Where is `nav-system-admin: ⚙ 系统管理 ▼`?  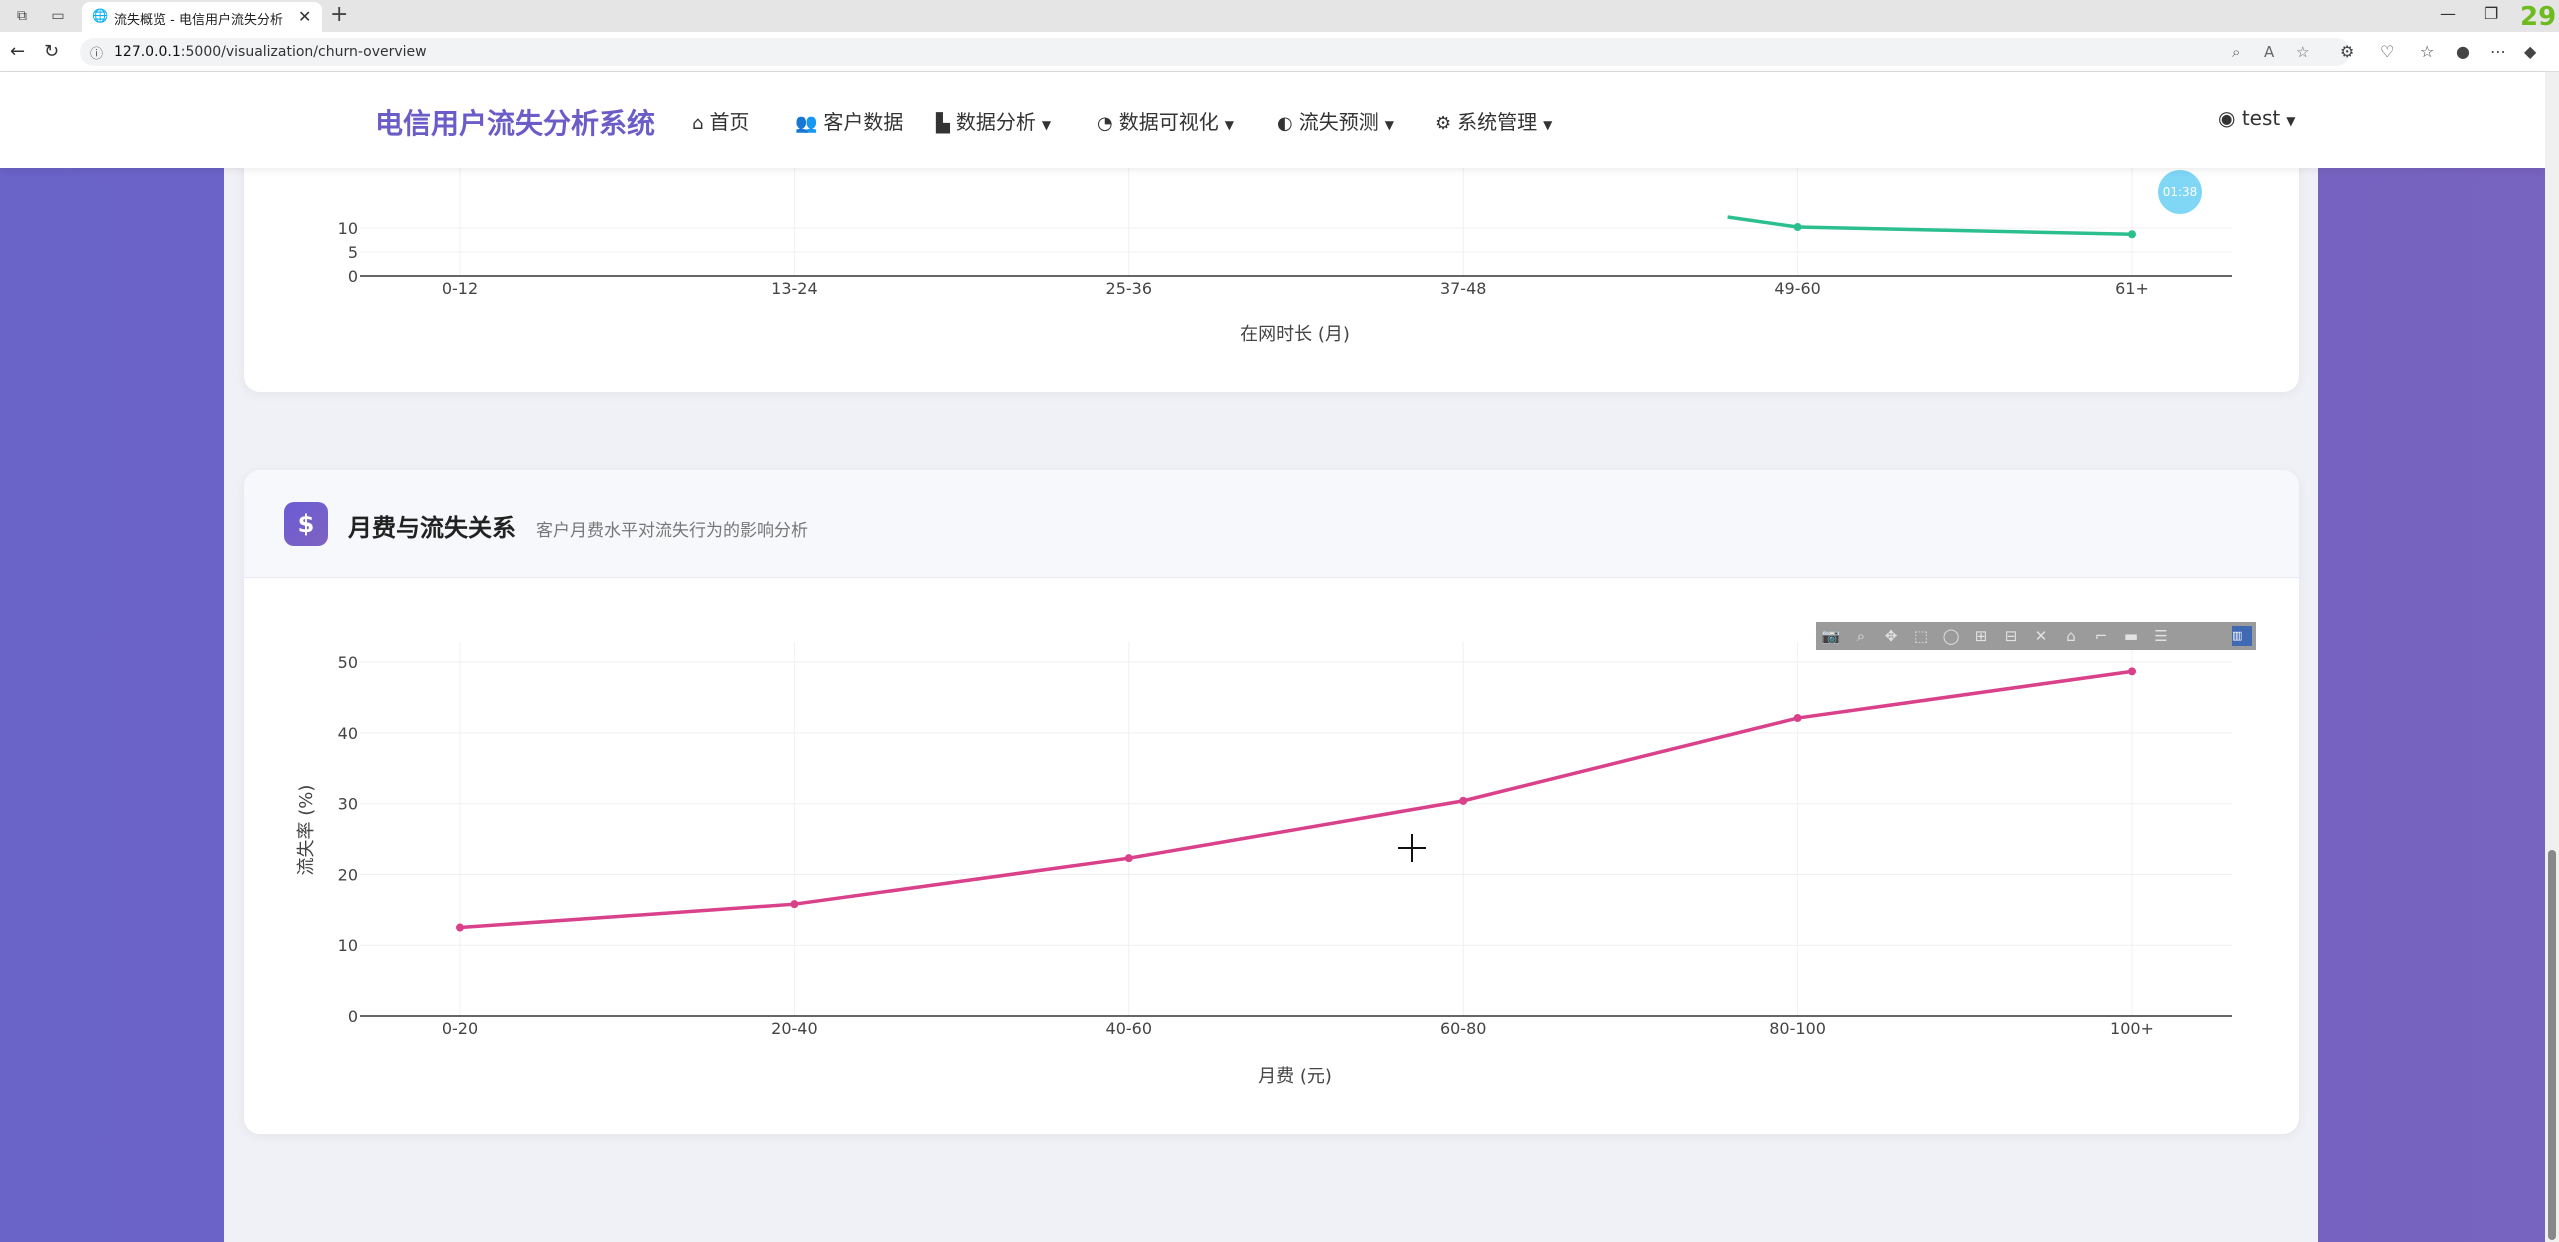
nav-system-admin: ⚙ 系统管理 ▼ is located at coordinates (1493, 120).